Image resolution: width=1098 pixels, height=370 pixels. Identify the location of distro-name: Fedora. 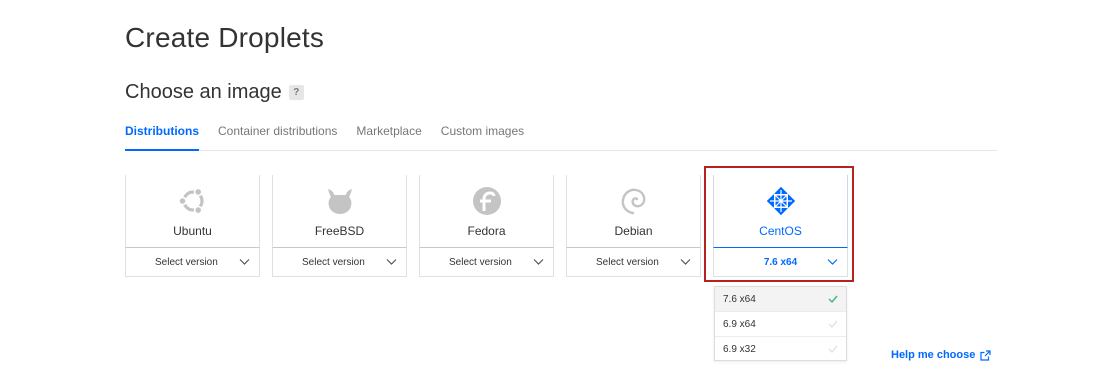
(486, 231).